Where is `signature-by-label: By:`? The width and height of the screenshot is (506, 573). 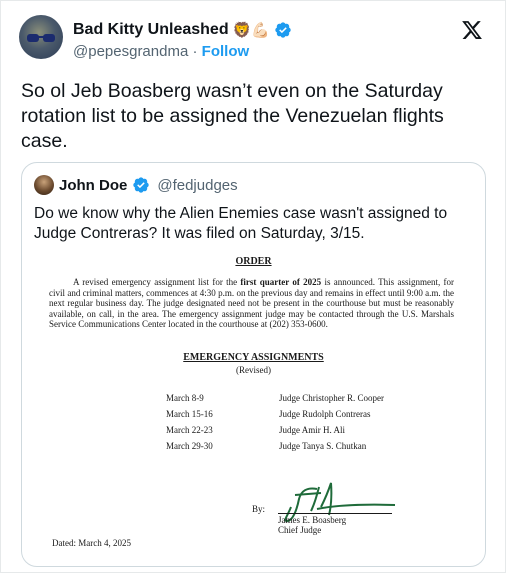
signature-by-label: By: is located at coordinates (259, 509).